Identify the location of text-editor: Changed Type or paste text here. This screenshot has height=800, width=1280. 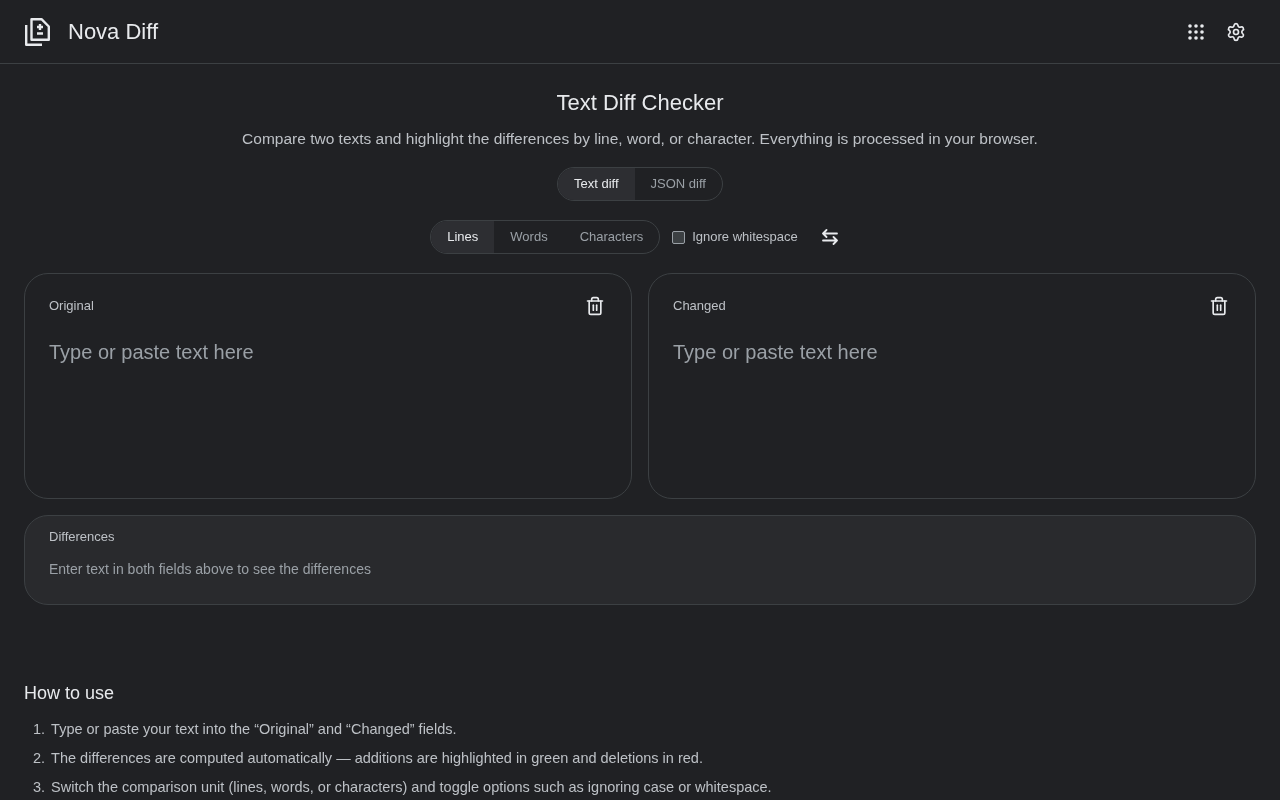
(952, 386).